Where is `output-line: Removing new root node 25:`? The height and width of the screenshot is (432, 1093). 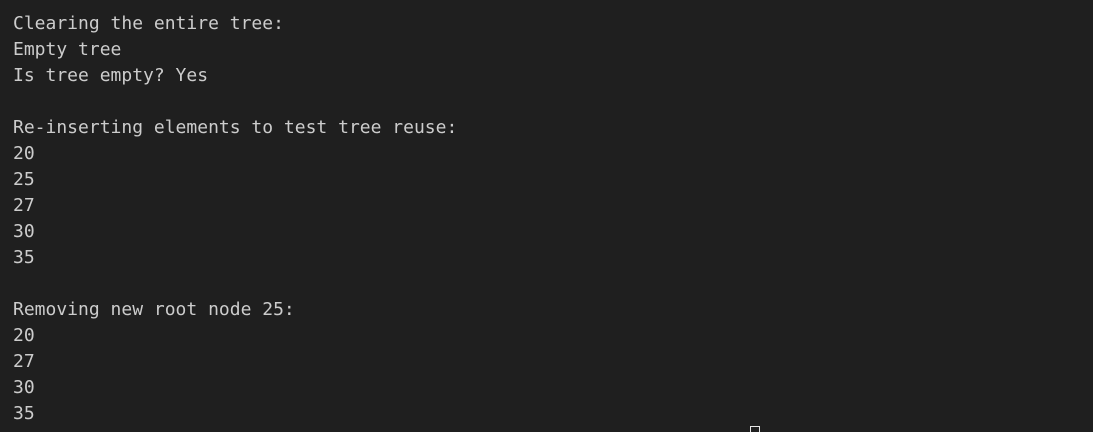 output-line: Removing new root node 25: is located at coordinates (154, 309).